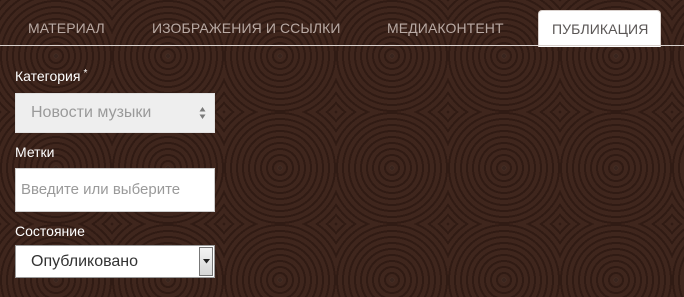  I want to click on state-select-value: Опубликовано, so click(85, 261).